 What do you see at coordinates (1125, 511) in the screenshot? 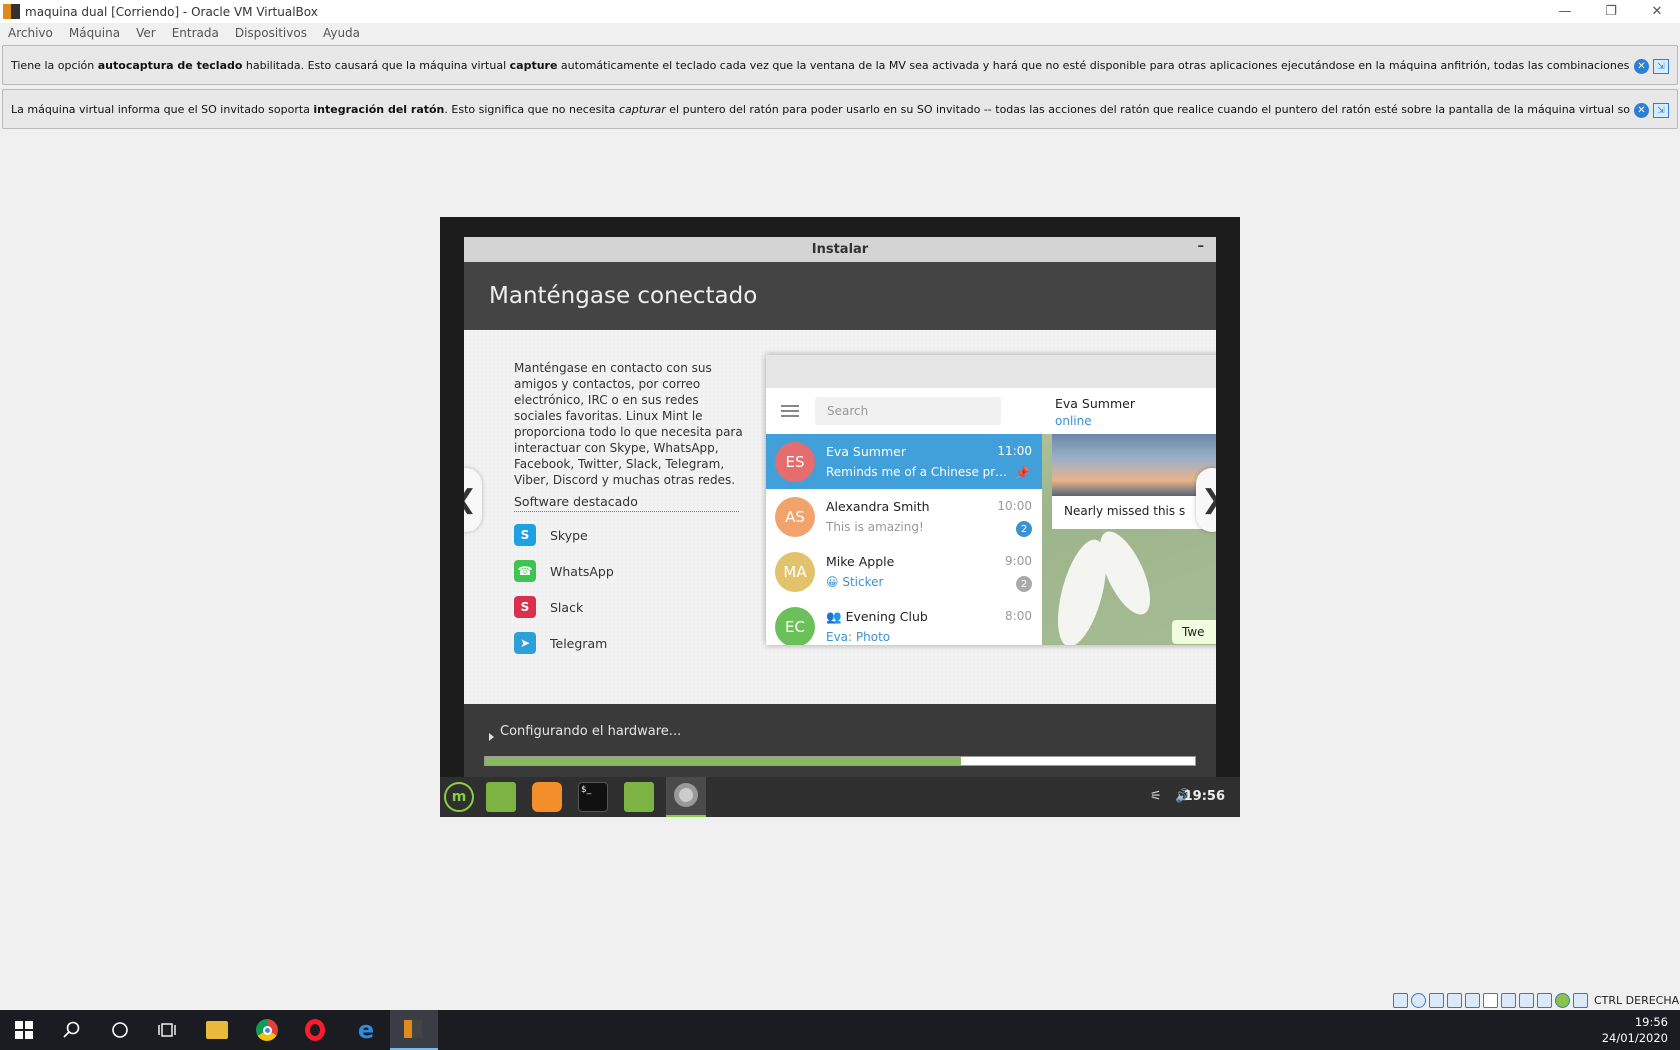
I see `photo-caption: Nearly missed this s` at bounding box center [1125, 511].